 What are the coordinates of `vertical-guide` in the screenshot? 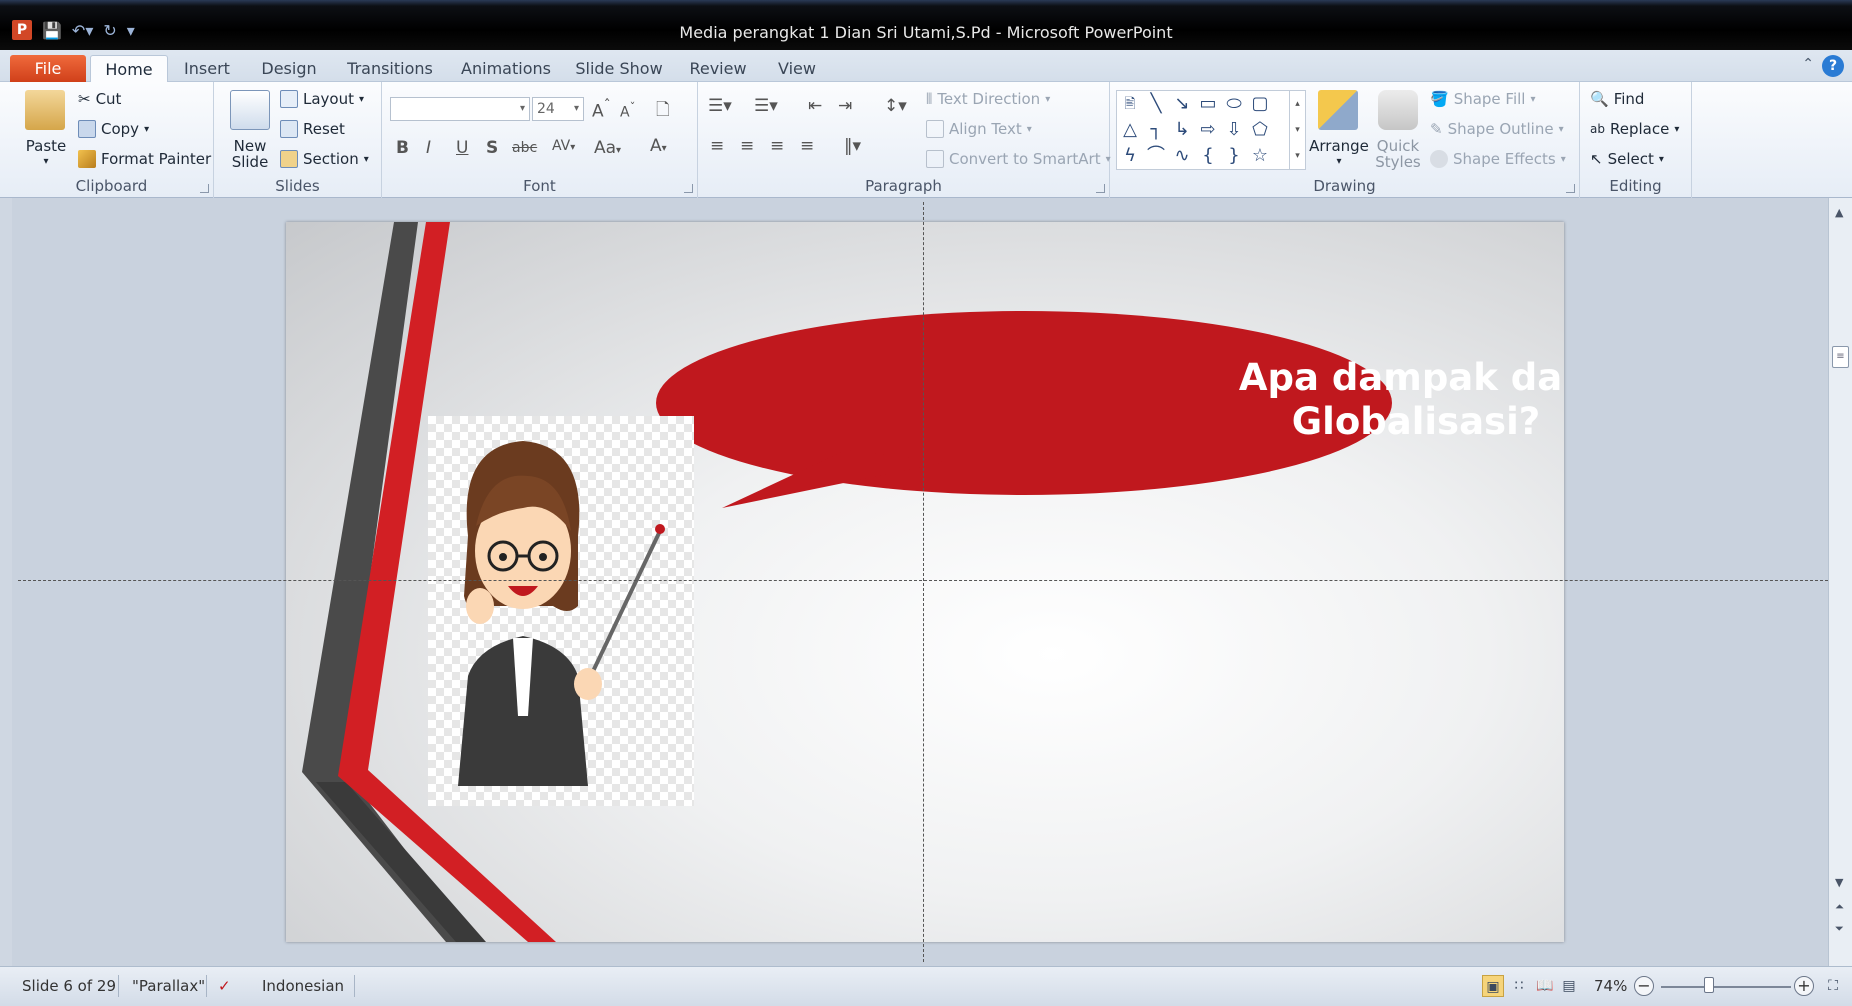 It's located at (923, 582).